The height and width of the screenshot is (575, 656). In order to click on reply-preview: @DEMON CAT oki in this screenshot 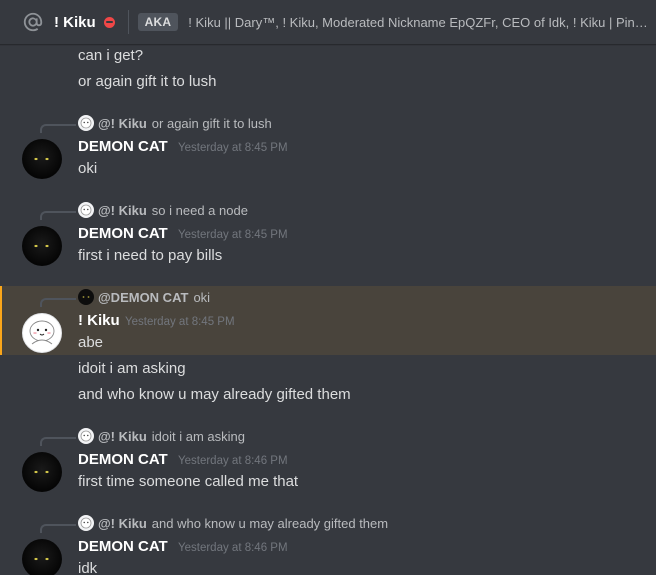, I will do `click(144, 297)`.